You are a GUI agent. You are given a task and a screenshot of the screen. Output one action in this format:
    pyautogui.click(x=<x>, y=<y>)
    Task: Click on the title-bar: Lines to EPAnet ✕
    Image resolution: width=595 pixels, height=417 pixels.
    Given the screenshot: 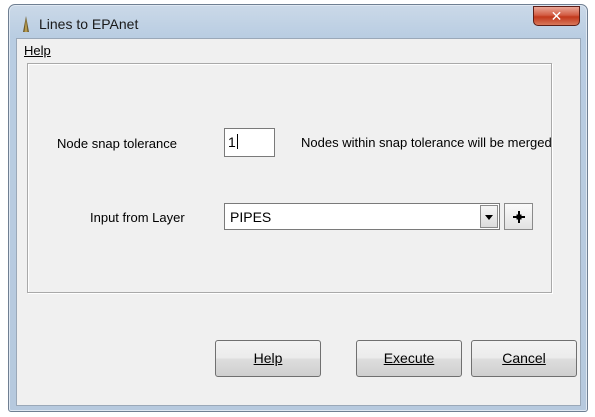 What is the action you would take?
    pyautogui.click(x=298, y=22)
    